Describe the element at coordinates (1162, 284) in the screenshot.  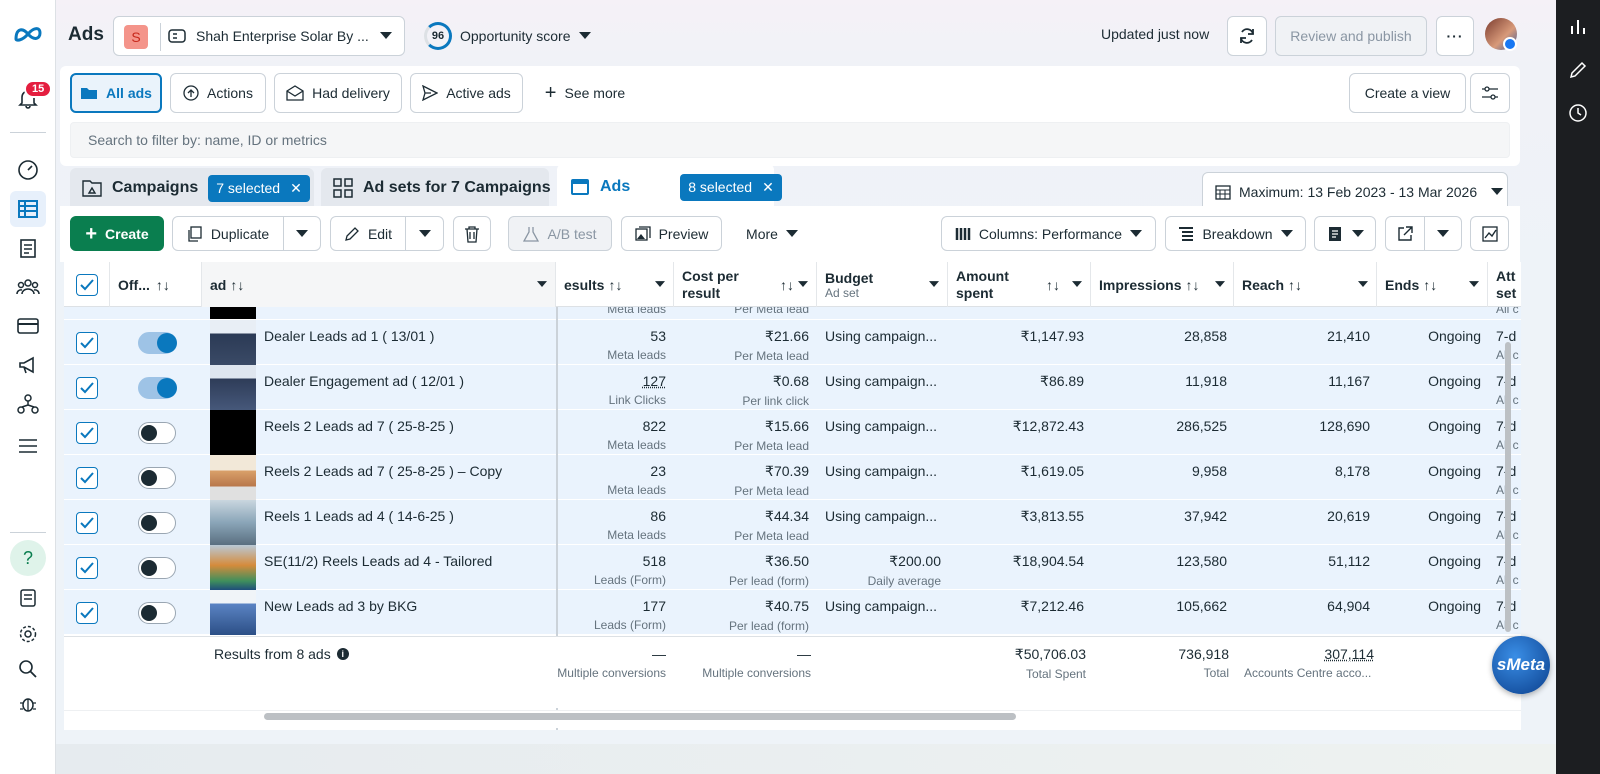
I see `header-impressions: Impressions ↑↓` at that location.